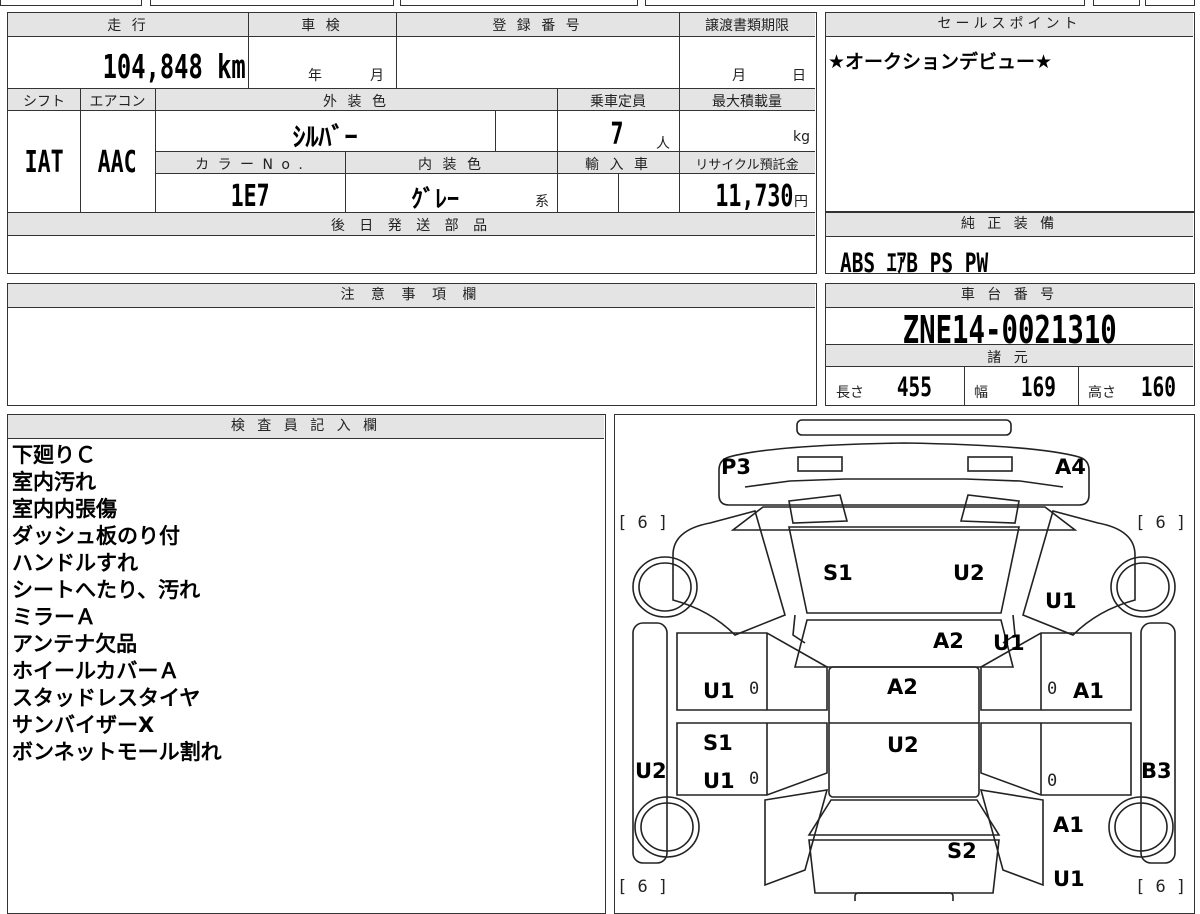 The width and height of the screenshot is (1200, 914). I want to click on recycle-fee-label: リサイクル預託金, so click(747, 165).